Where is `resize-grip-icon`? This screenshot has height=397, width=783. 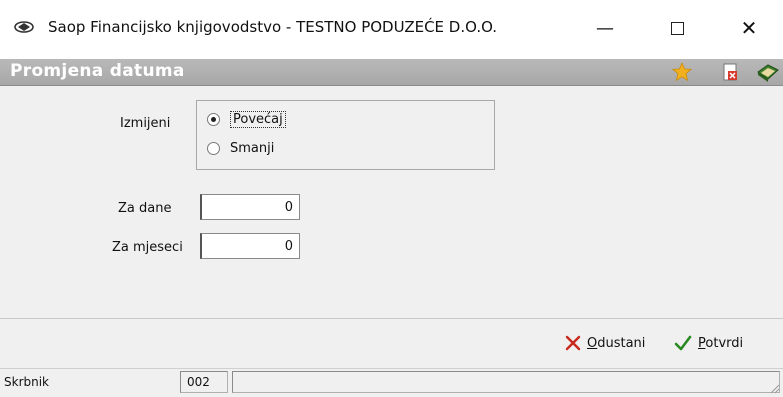 resize-grip-icon is located at coordinates (774, 388).